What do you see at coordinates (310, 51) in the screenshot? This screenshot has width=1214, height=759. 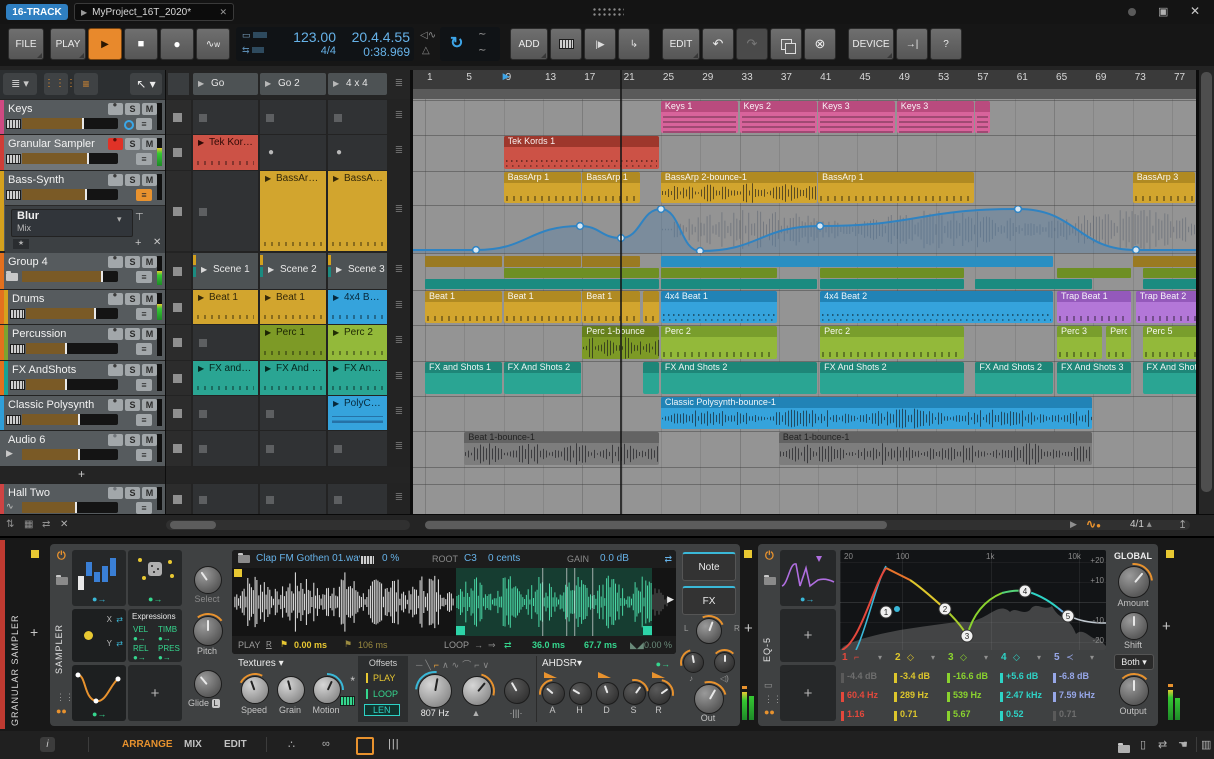 I see `time-signature: 4/4` at bounding box center [310, 51].